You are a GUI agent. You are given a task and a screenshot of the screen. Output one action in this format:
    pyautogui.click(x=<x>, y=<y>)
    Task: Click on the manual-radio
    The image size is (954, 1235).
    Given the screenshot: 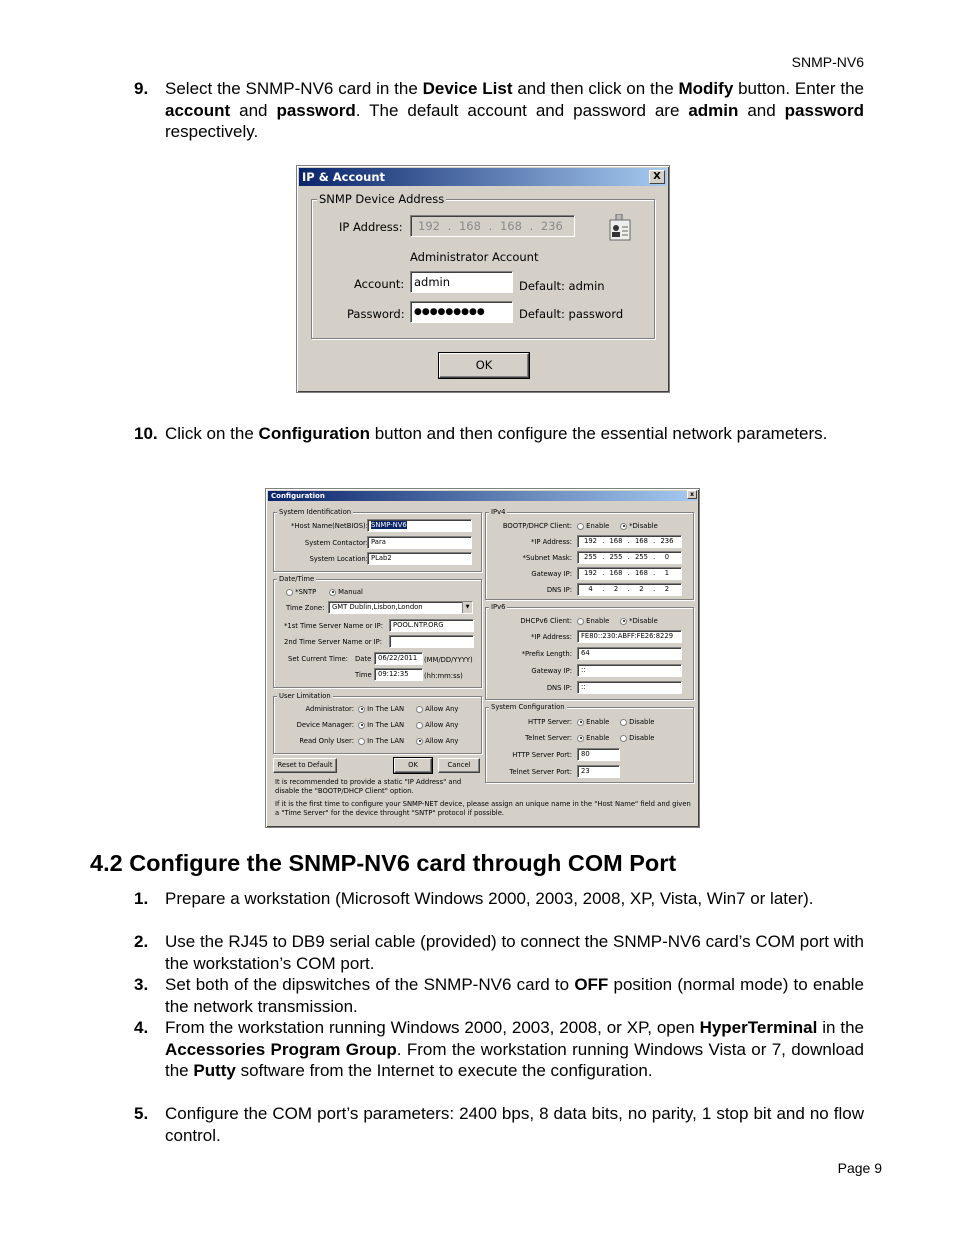 What is the action you would take?
    pyautogui.click(x=332, y=592)
    